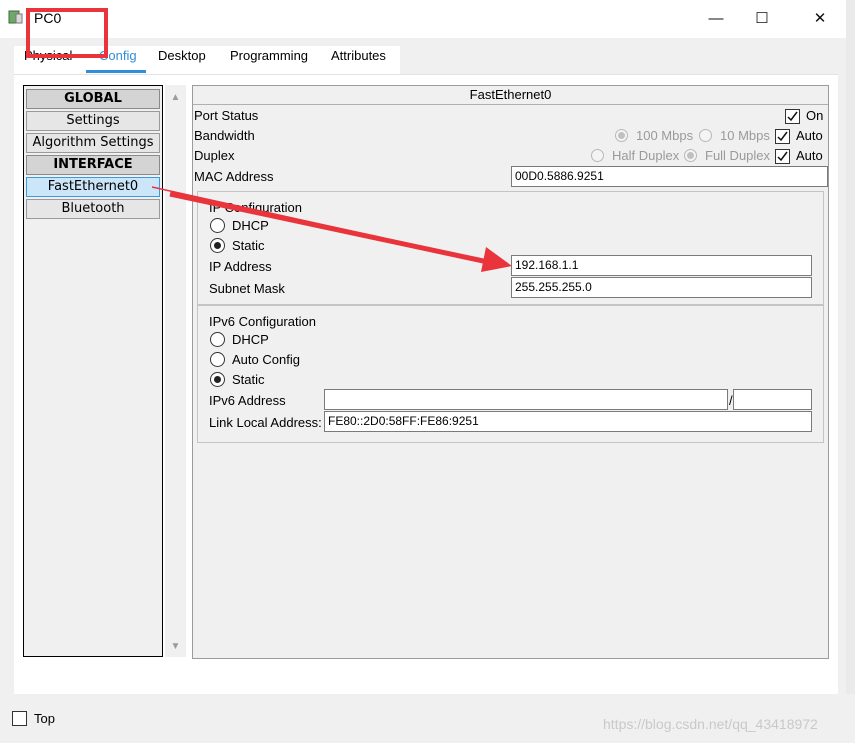 The height and width of the screenshot is (743, 855). I want to click on annotation-arrow-layer, so click(331, 229).